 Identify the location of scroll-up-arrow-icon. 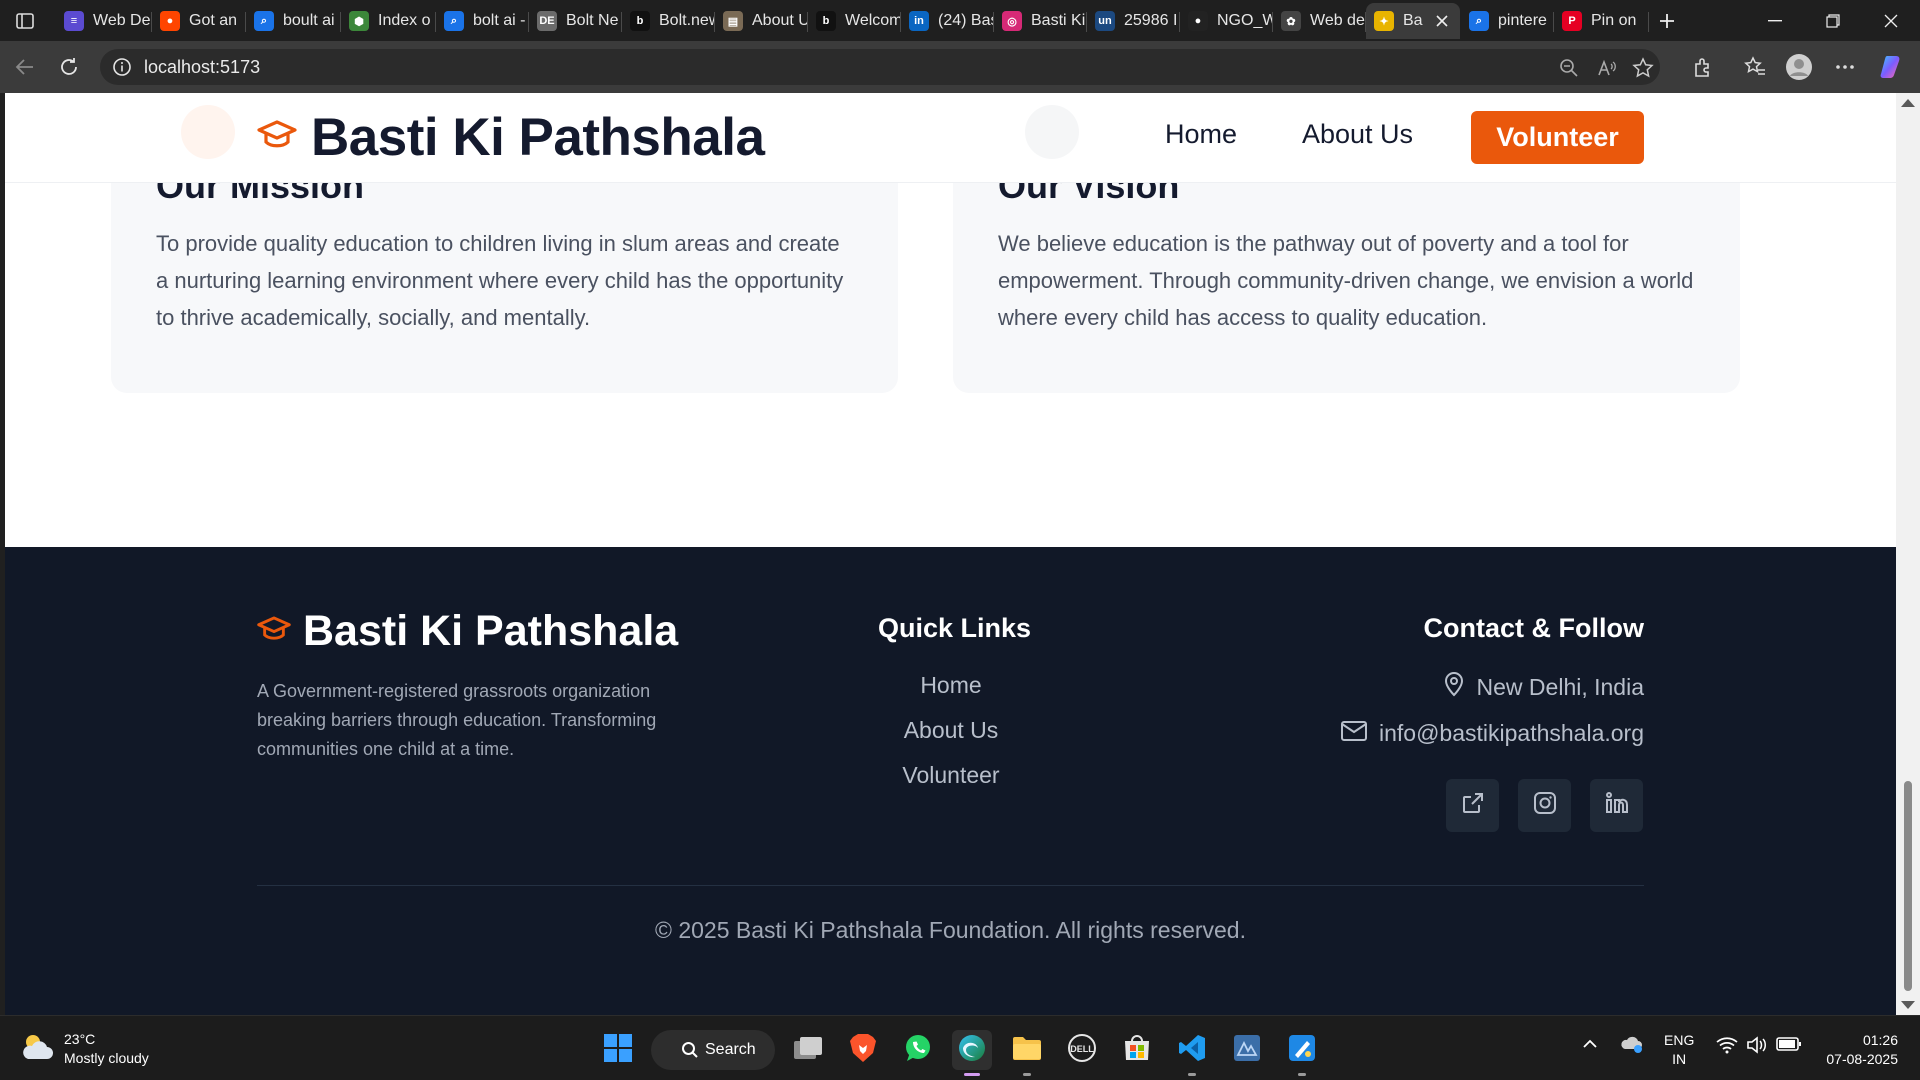
(1908, 103).